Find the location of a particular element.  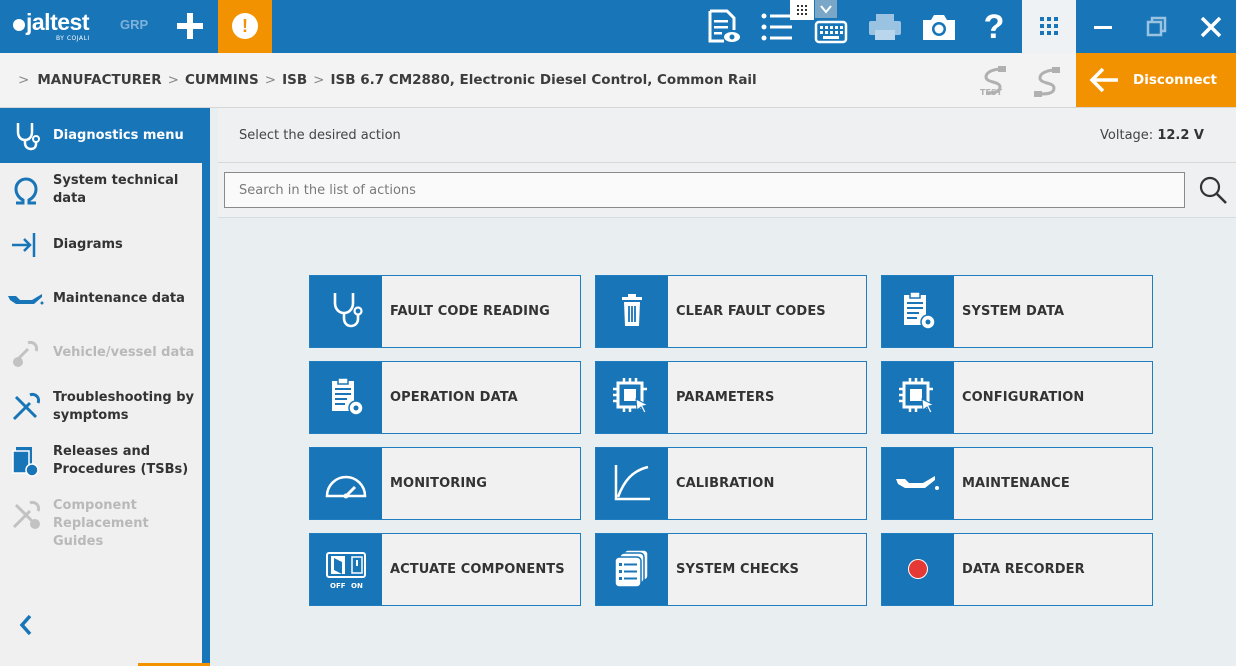

action-calibration: CALIBRATION is located at coordinates (731, 483).